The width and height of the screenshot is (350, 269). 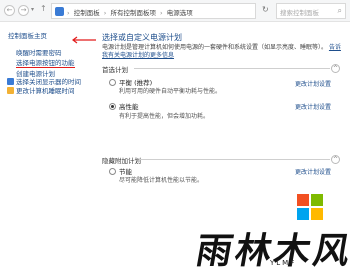 I want to click on plan-radio-power-saver, so click(x=112, y=171).